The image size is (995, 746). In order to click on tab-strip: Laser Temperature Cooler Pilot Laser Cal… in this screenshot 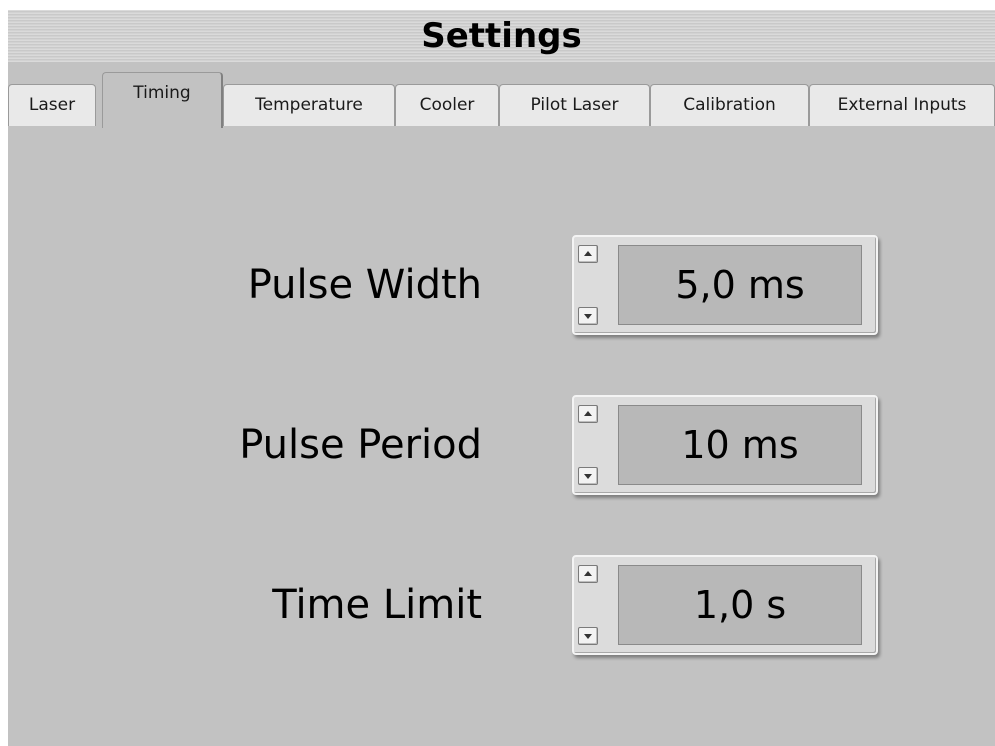, I will do `click(501, 101)`.